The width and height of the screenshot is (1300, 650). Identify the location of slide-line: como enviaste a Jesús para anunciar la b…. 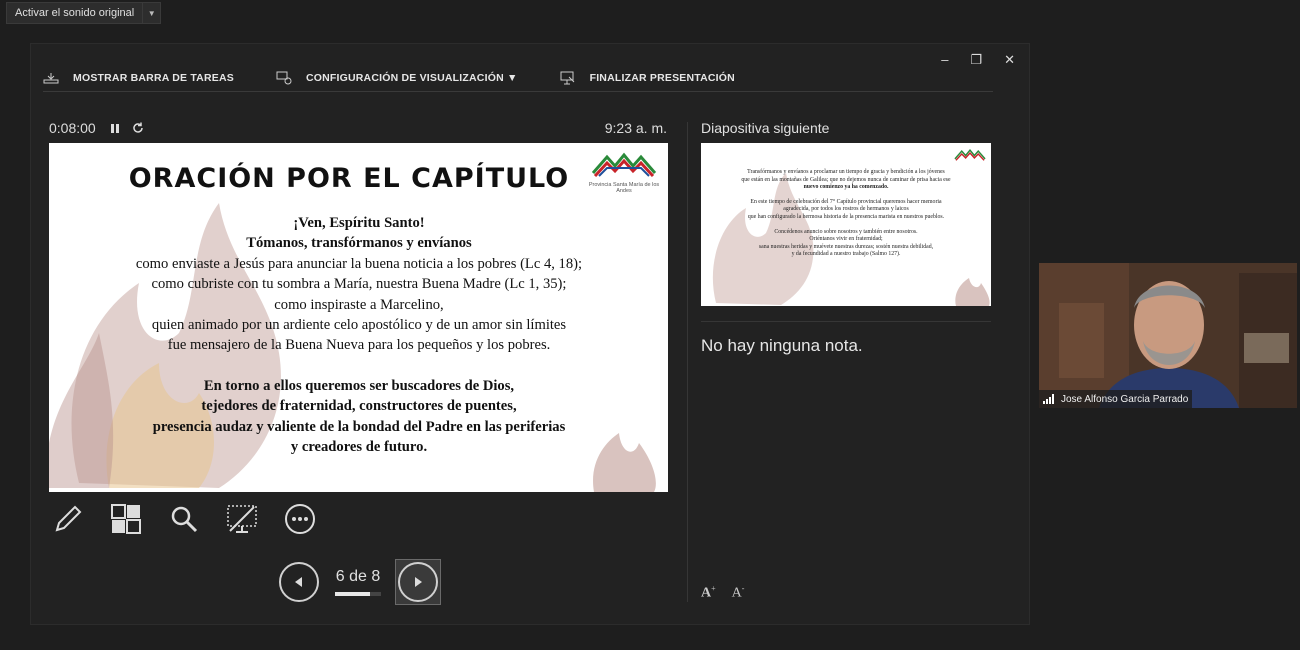
(359, 263).